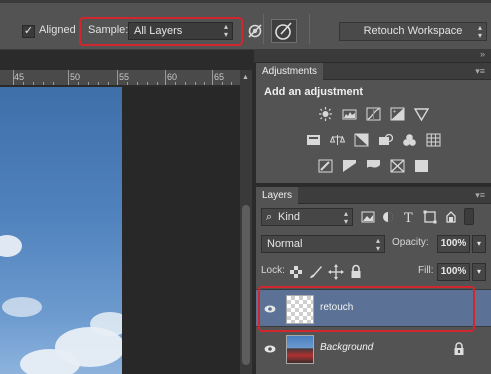  I want to click on aligned-label: Aligned, so click(57, 30).